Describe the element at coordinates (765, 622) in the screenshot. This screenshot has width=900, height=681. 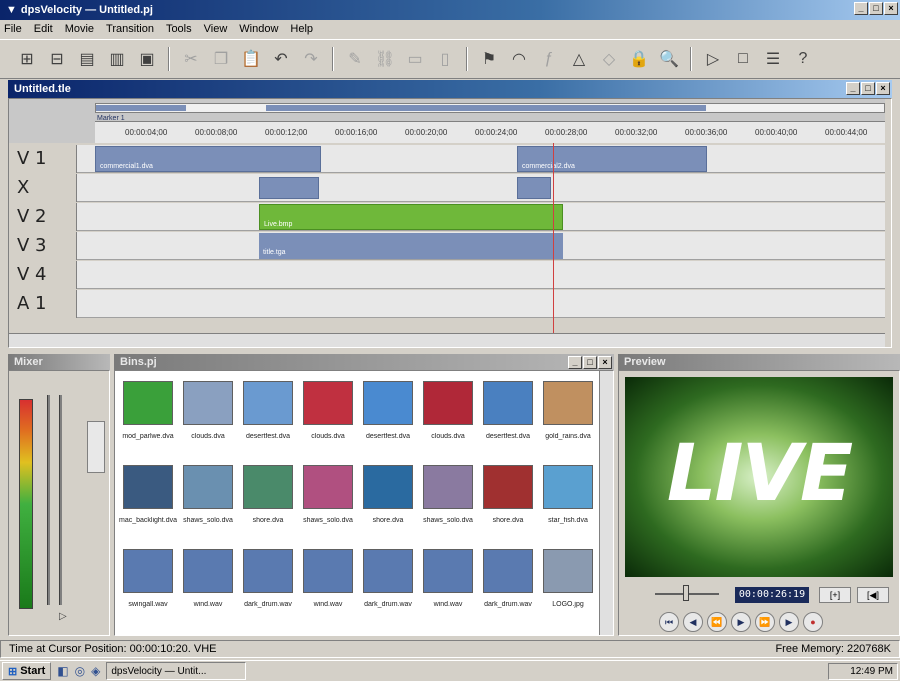
I see `fast-forward-icon: ⏩` at that location.